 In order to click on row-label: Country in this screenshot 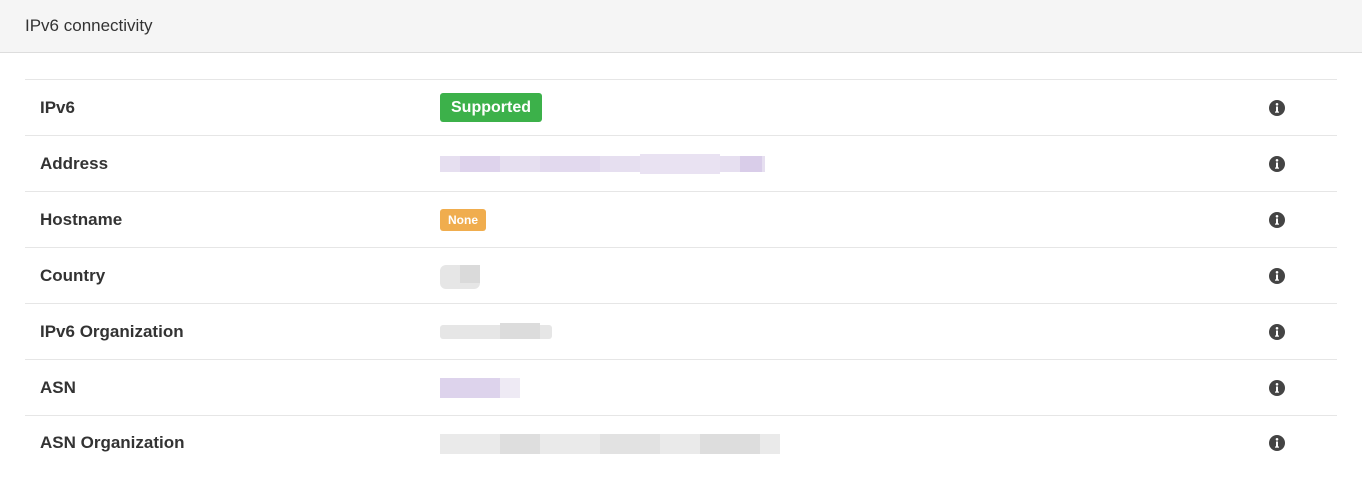, I will do `click(73, 275)`.